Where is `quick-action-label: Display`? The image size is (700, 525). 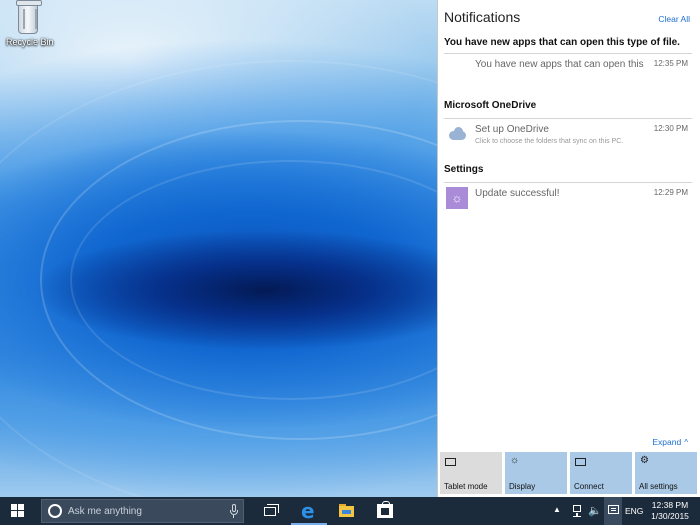
quick-action-label: Display is located at coordinates (522, 486).